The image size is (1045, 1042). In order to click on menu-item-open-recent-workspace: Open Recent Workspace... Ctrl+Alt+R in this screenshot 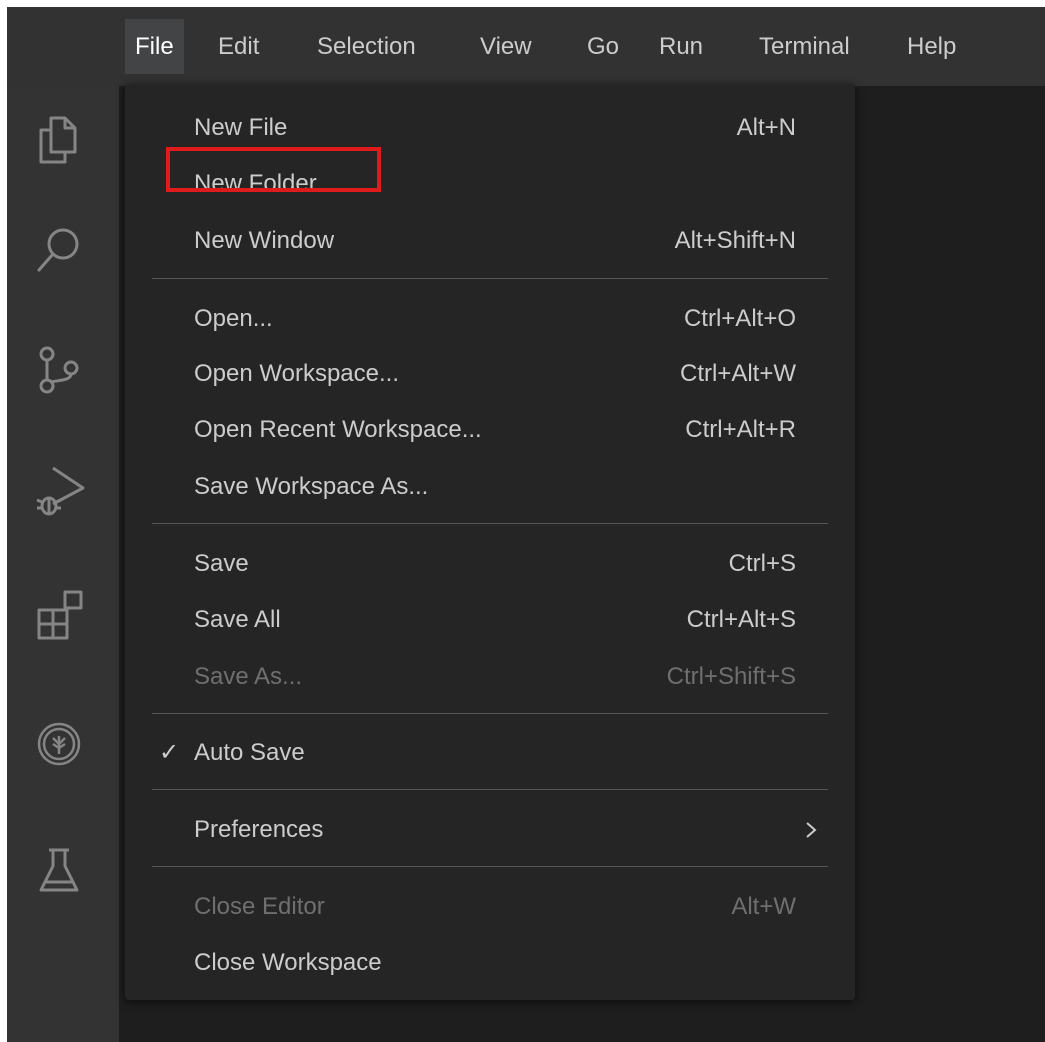, I will do `click(490, 430)`.